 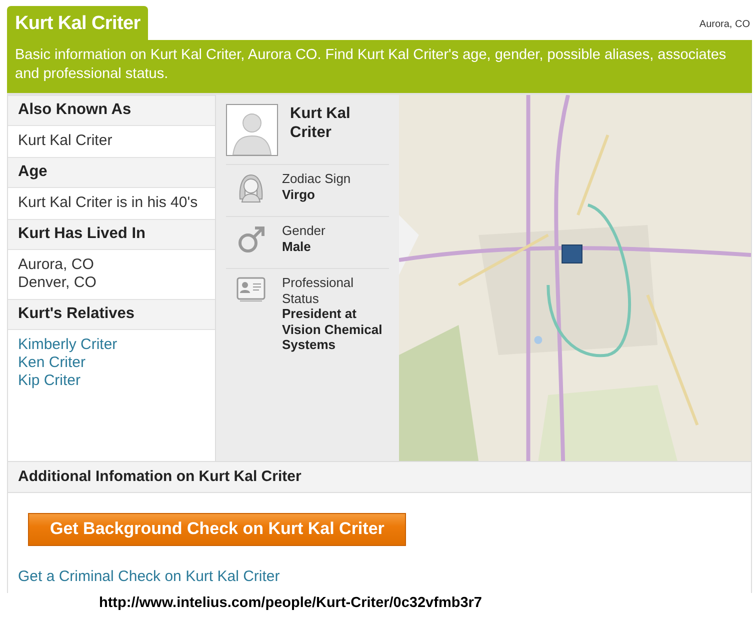 I want to click on relative-link: Kimberly Criter, so click(x=111, y=345).